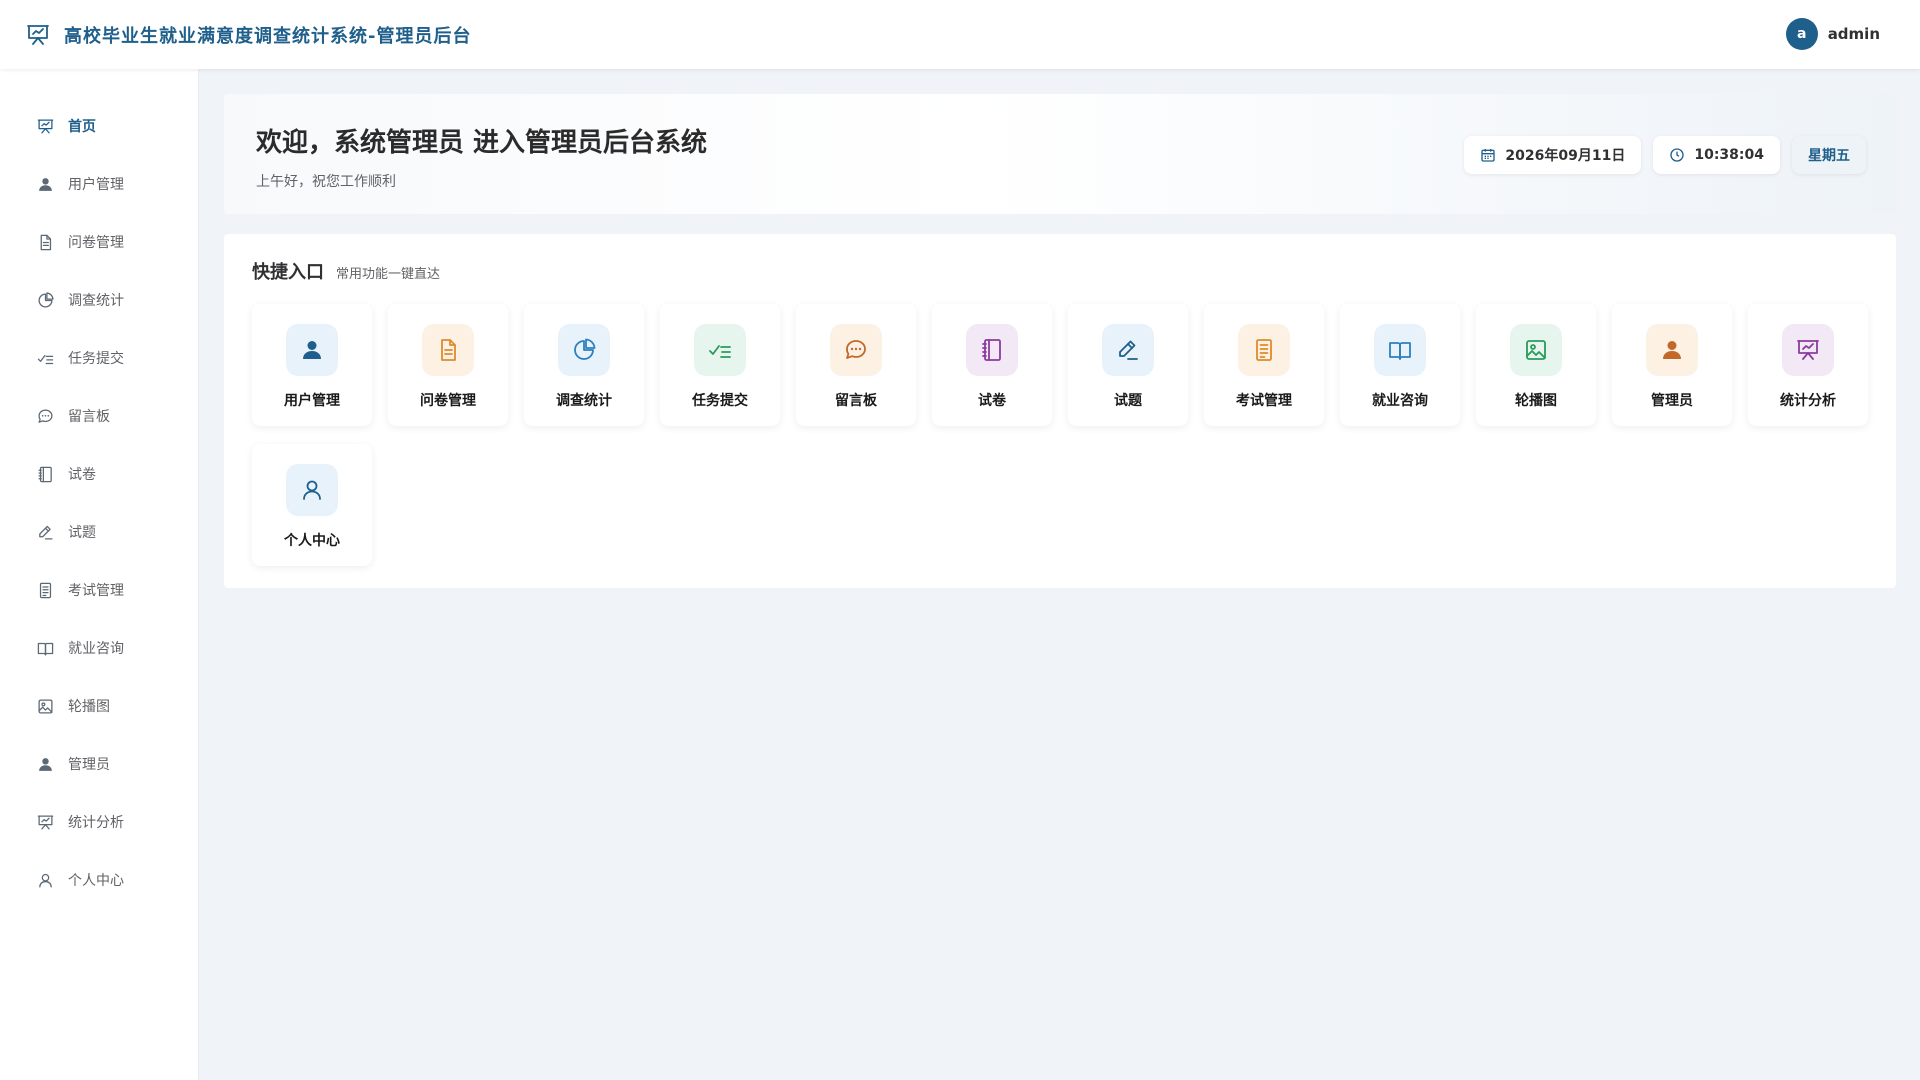  I want to click on sidebar-item: 首页, so click(99, 126).